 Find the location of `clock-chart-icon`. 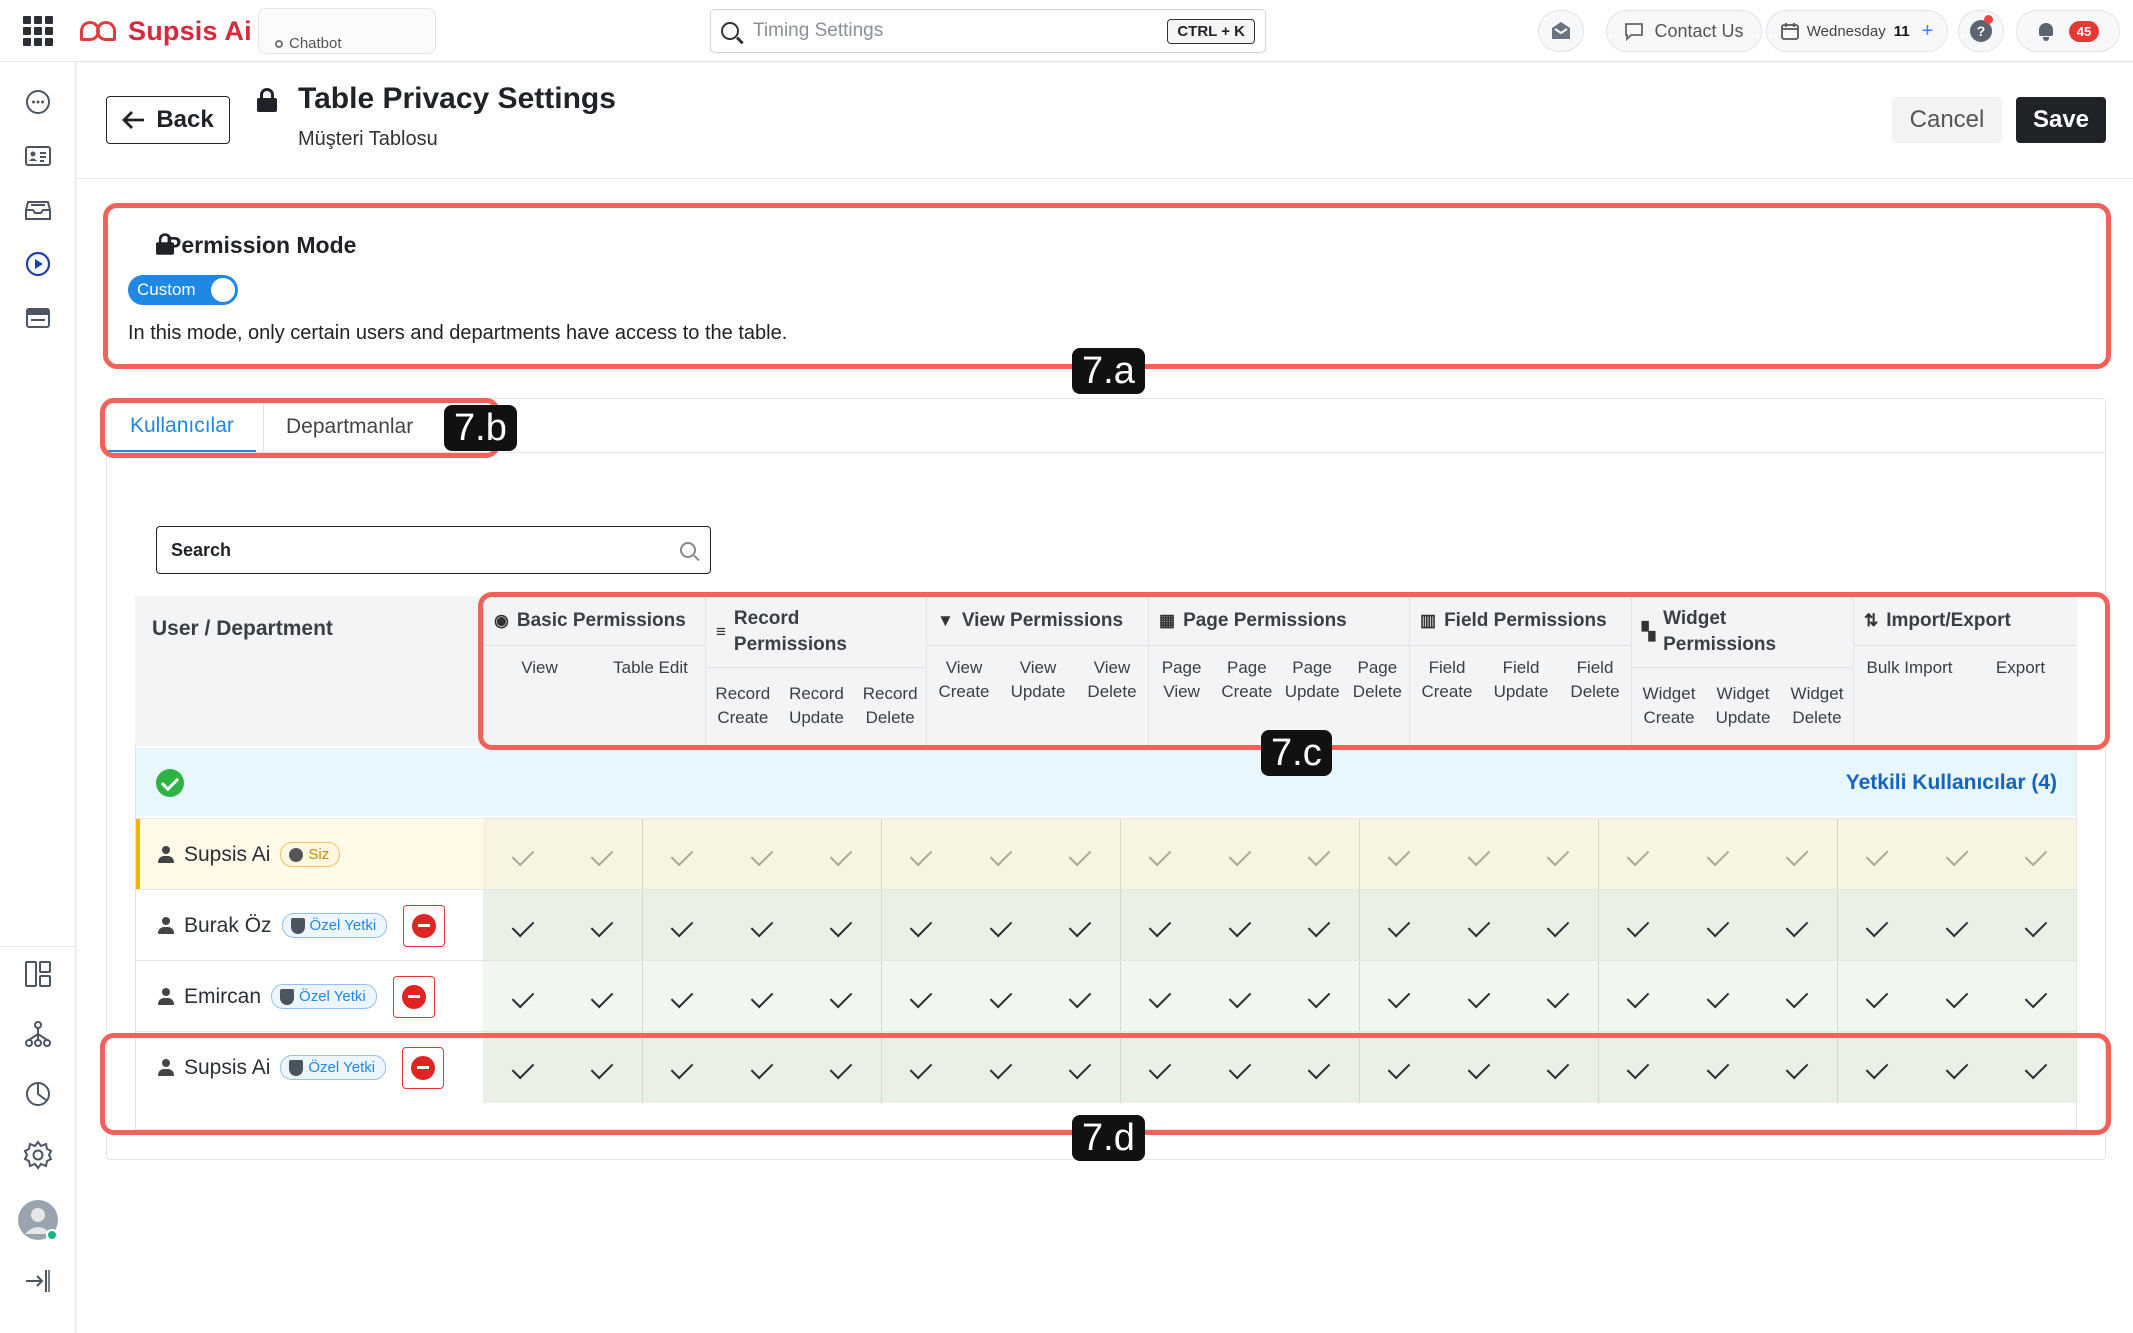

clock-chart-icon is located at coordinates (38, 1094).